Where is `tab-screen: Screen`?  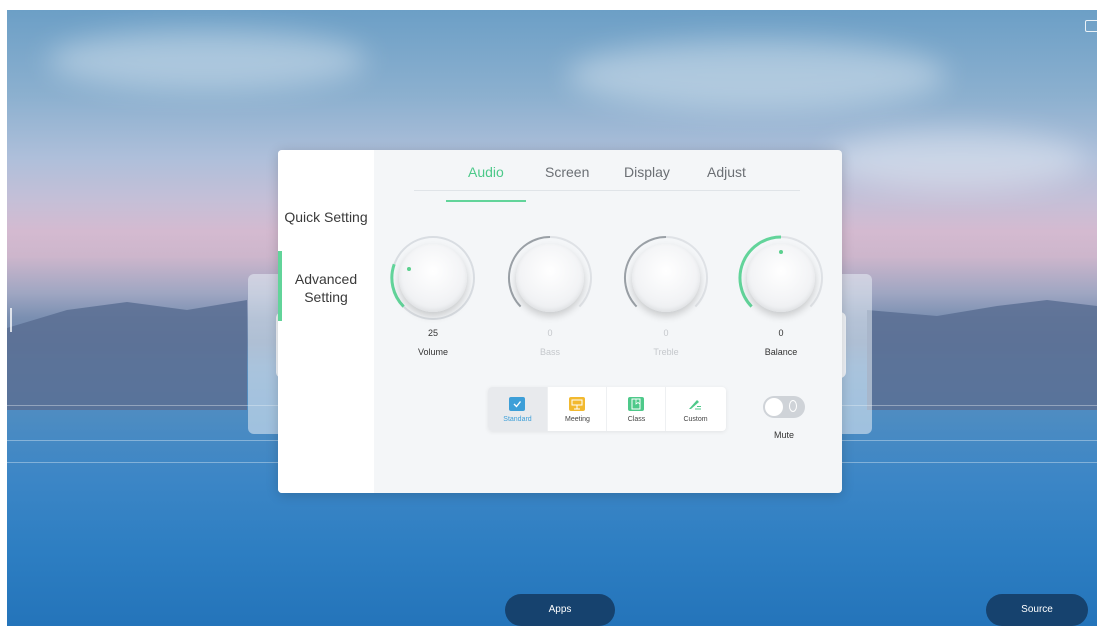
tab-screen: Screen is located at coordinates (567, 172).